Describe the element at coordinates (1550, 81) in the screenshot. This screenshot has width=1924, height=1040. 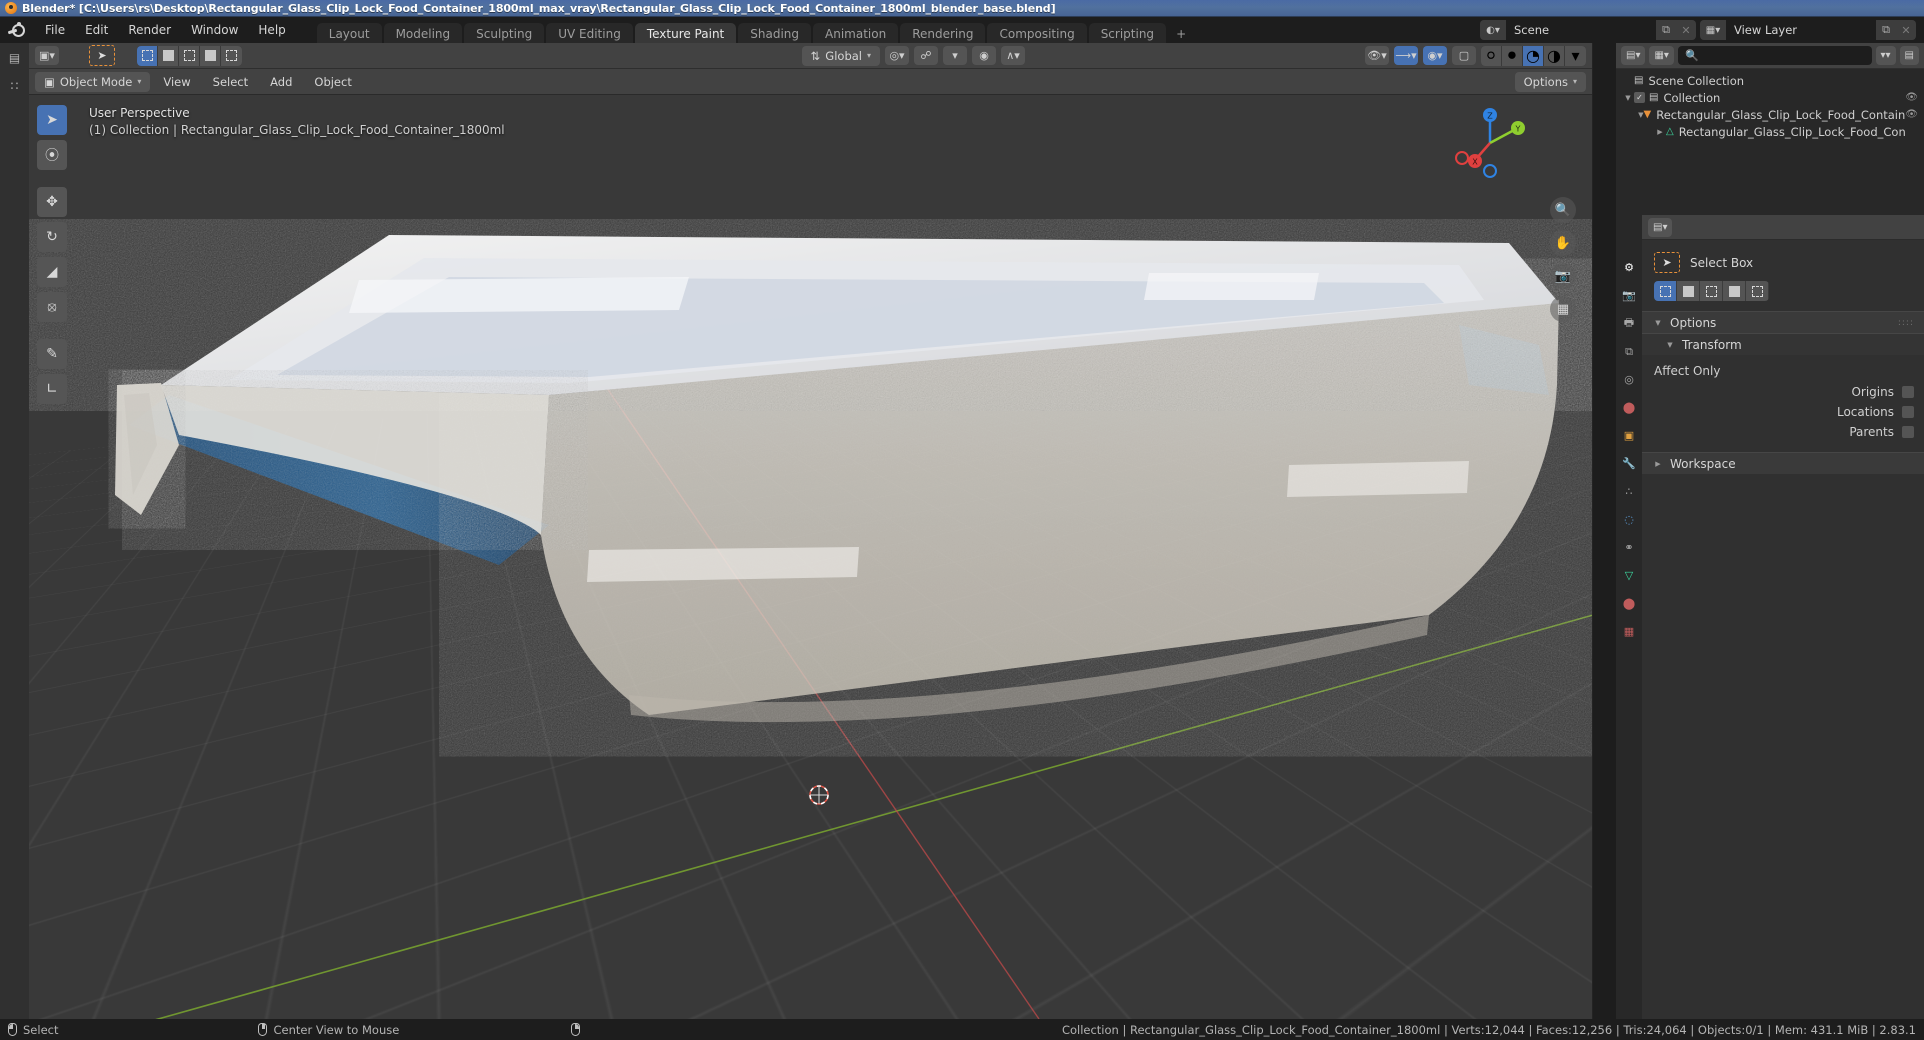
I see `viewport-options-dropdown: Options ▾` at that location.